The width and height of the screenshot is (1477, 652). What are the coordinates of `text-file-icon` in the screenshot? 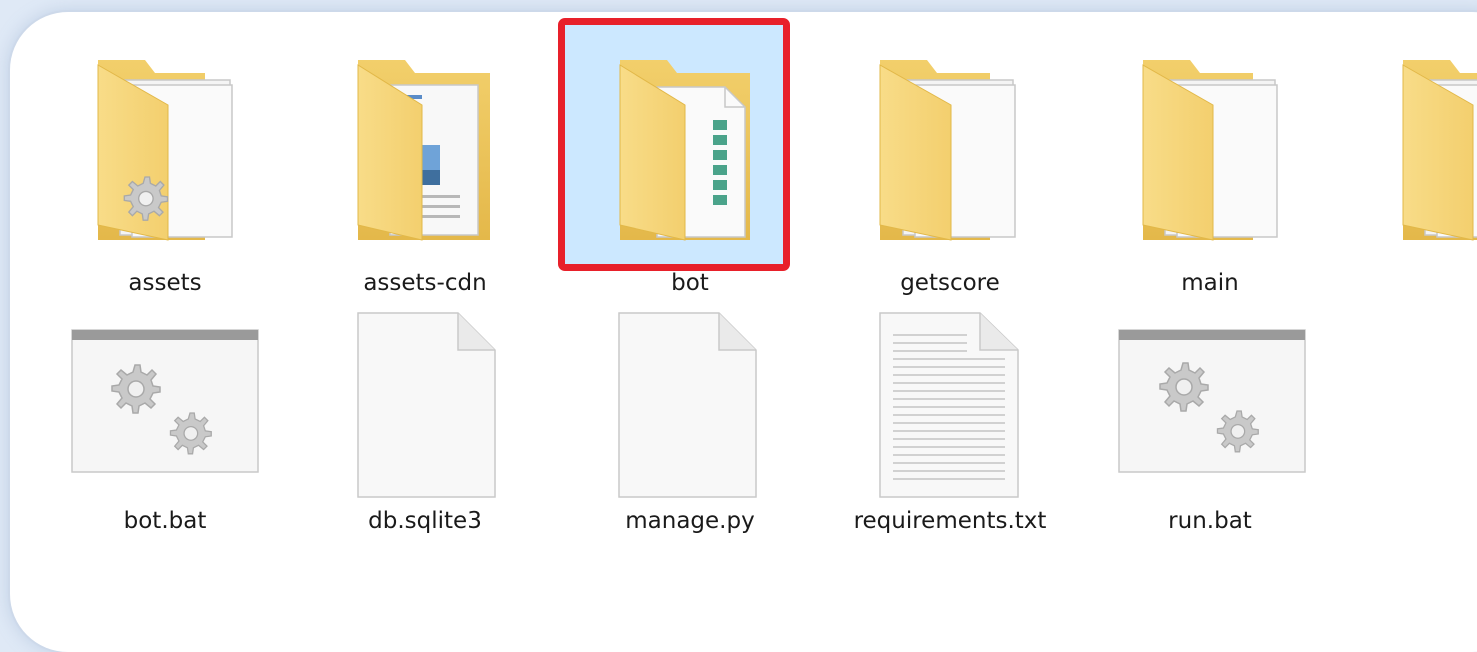 It's located at (949, 405).